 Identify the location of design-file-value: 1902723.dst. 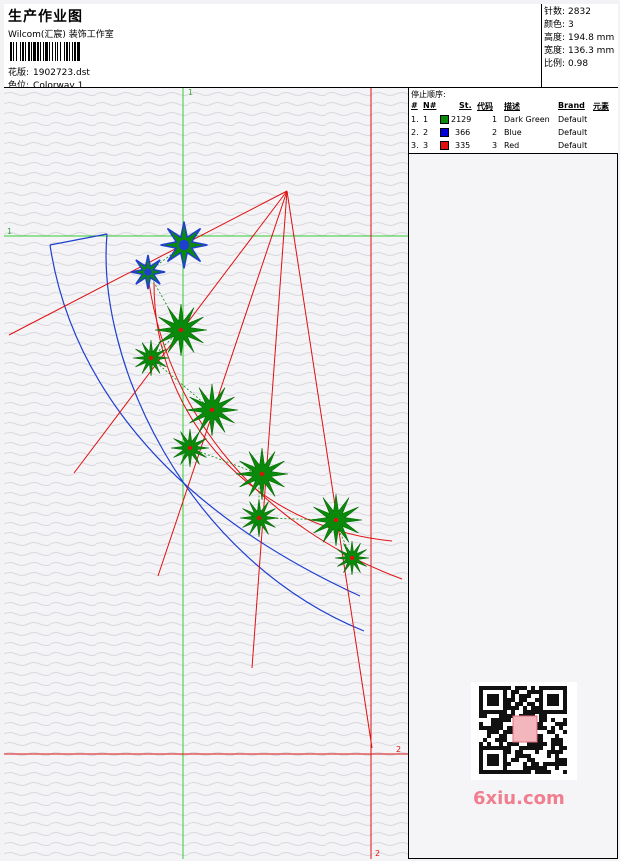
(61, 73).